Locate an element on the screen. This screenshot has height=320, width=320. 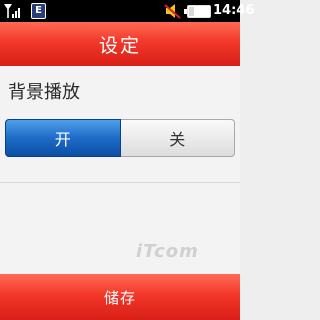
toggle-on-button: 开 is located at coordinates (63, 138).